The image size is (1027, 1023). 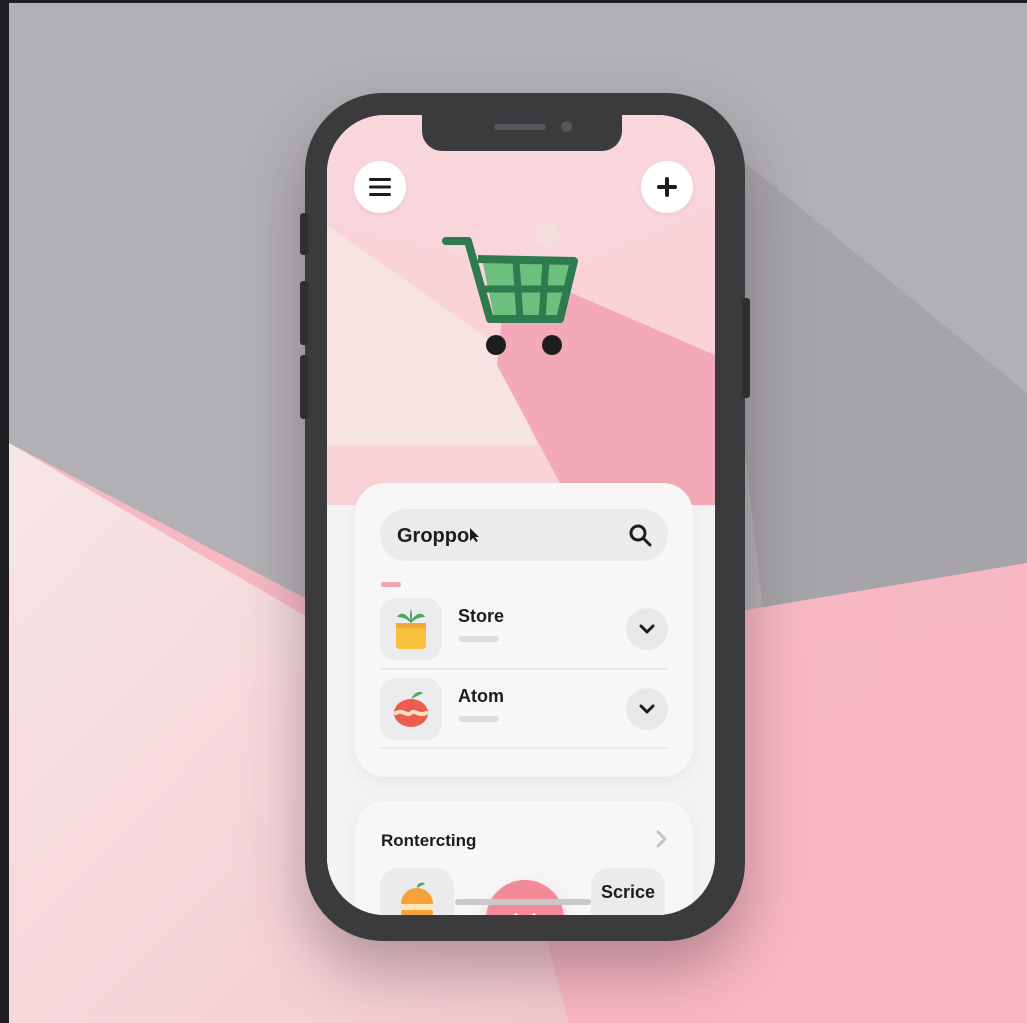 What do you see at coordinates (628, 913) in the screenshot?
I see `tile-dots: ••••` at bounding box center [628, 913].